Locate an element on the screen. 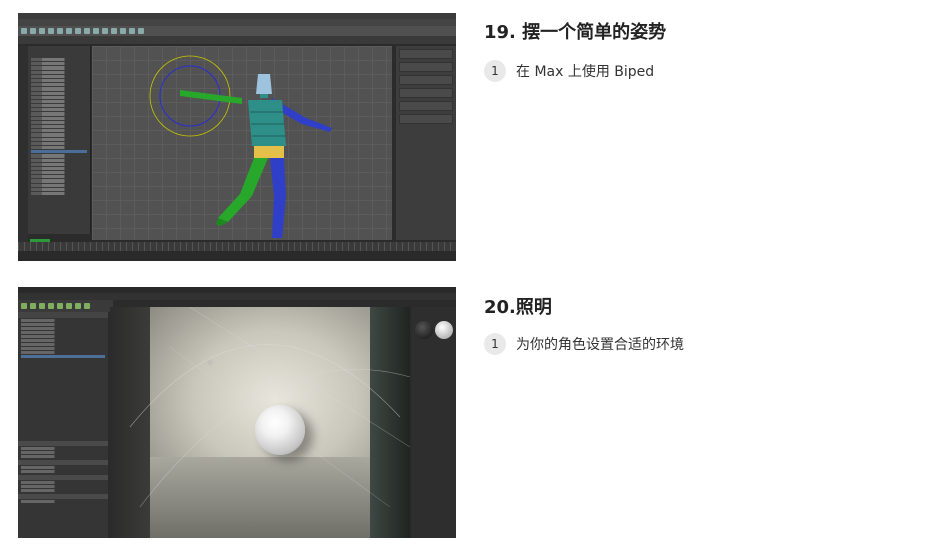 This screenshot has height=548, width=930. app-statusbar is located at coordinates (237, 256).